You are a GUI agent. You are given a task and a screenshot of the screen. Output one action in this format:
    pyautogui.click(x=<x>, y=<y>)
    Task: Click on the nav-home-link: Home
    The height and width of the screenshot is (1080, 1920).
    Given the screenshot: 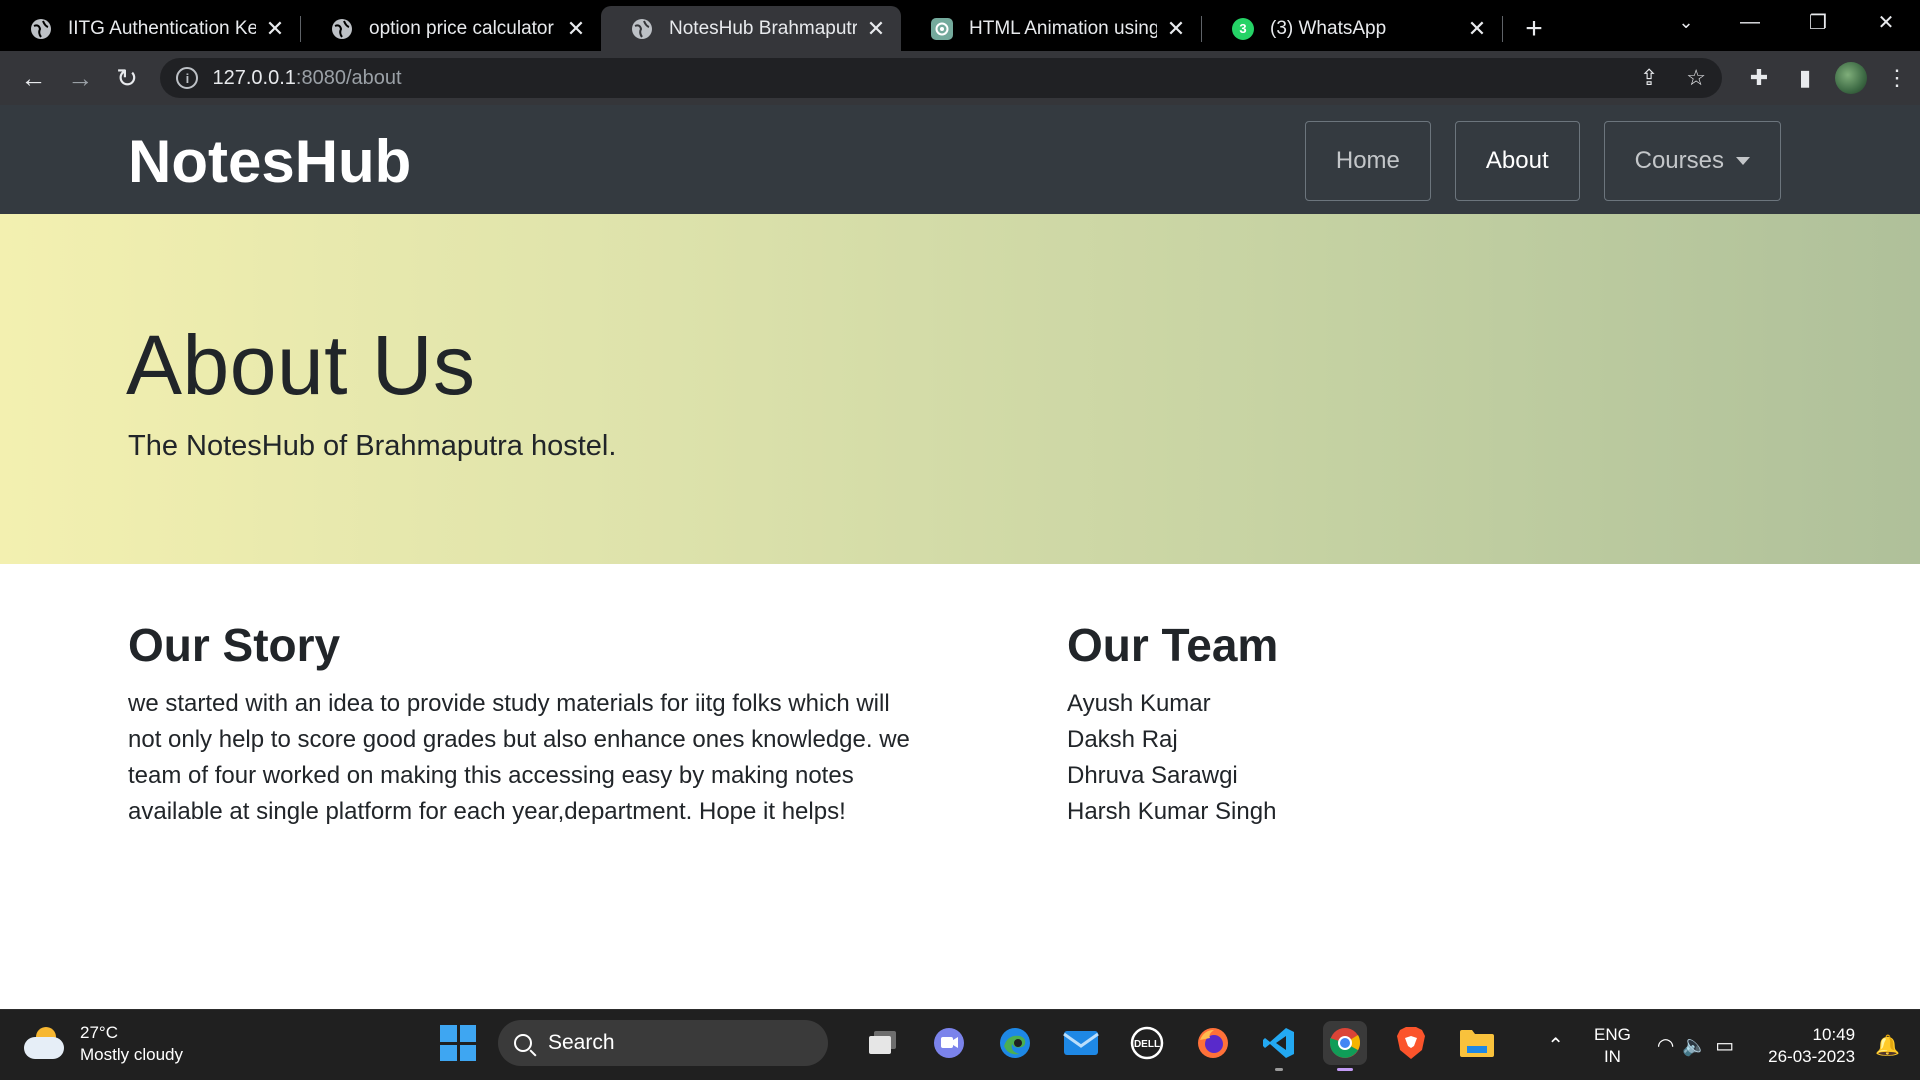 What is the action you would take?
    pyautogui.click(x=1367, y=161)
    